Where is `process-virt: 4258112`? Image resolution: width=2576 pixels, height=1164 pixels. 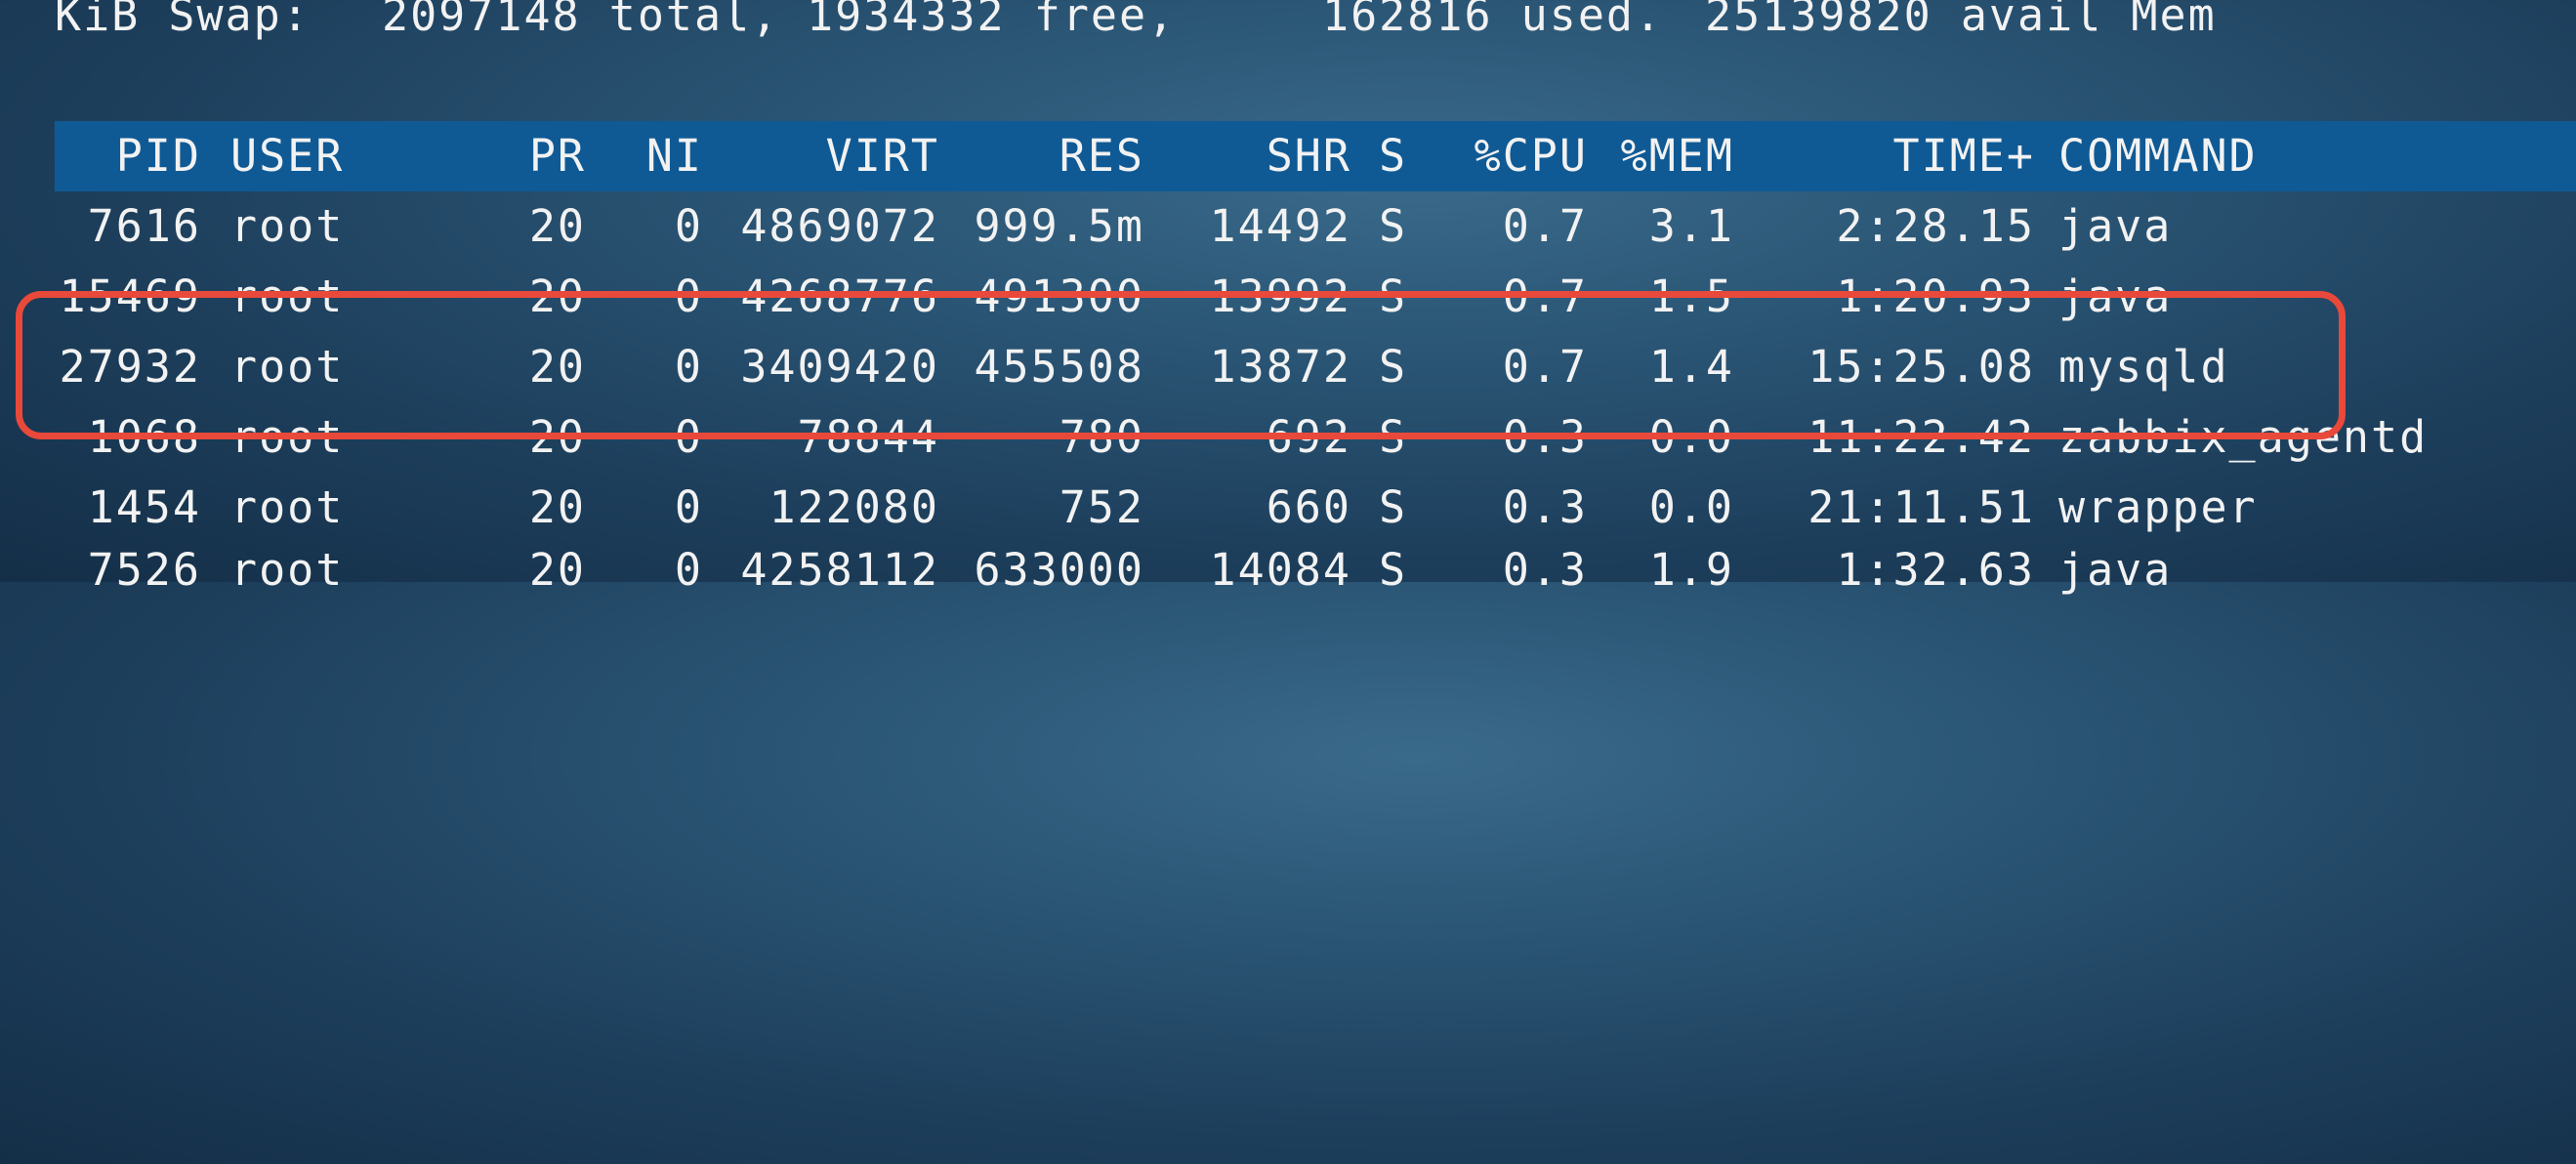
process-virt: 4258112 is located at coordinates (840, 570).